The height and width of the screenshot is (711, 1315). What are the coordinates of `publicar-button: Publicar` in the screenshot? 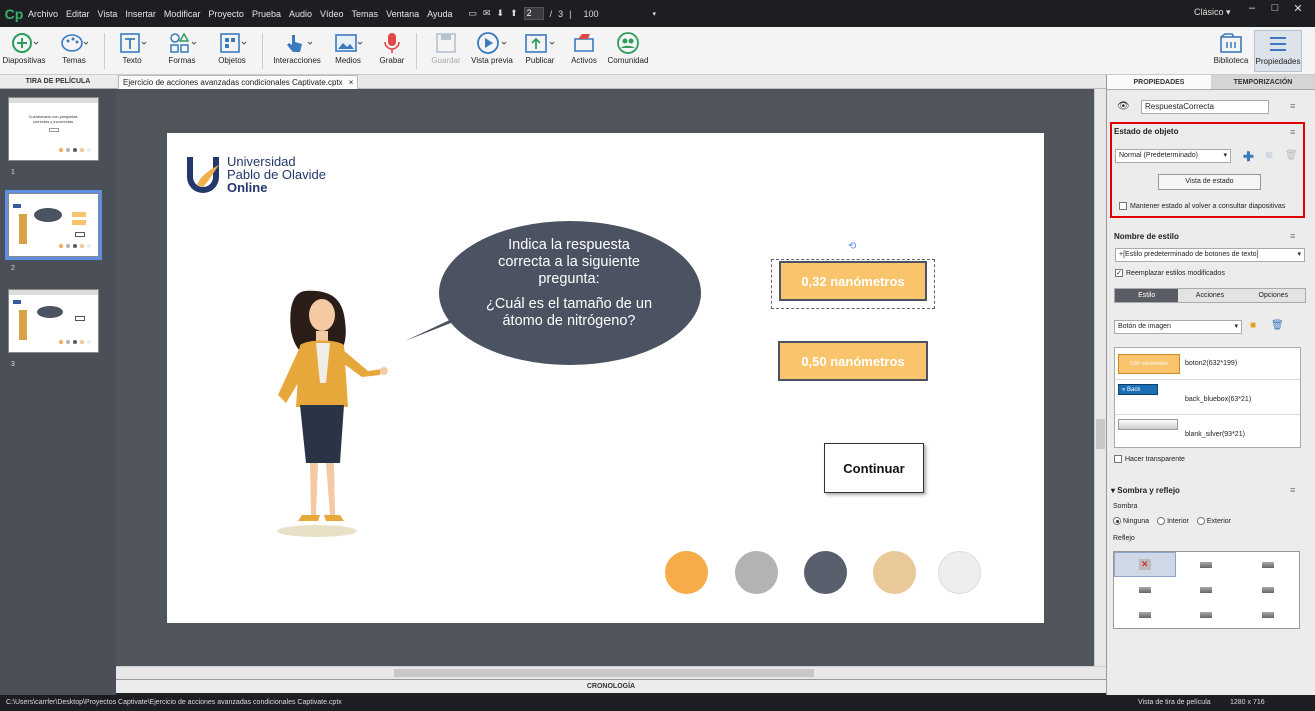 It's located at (540, 47).